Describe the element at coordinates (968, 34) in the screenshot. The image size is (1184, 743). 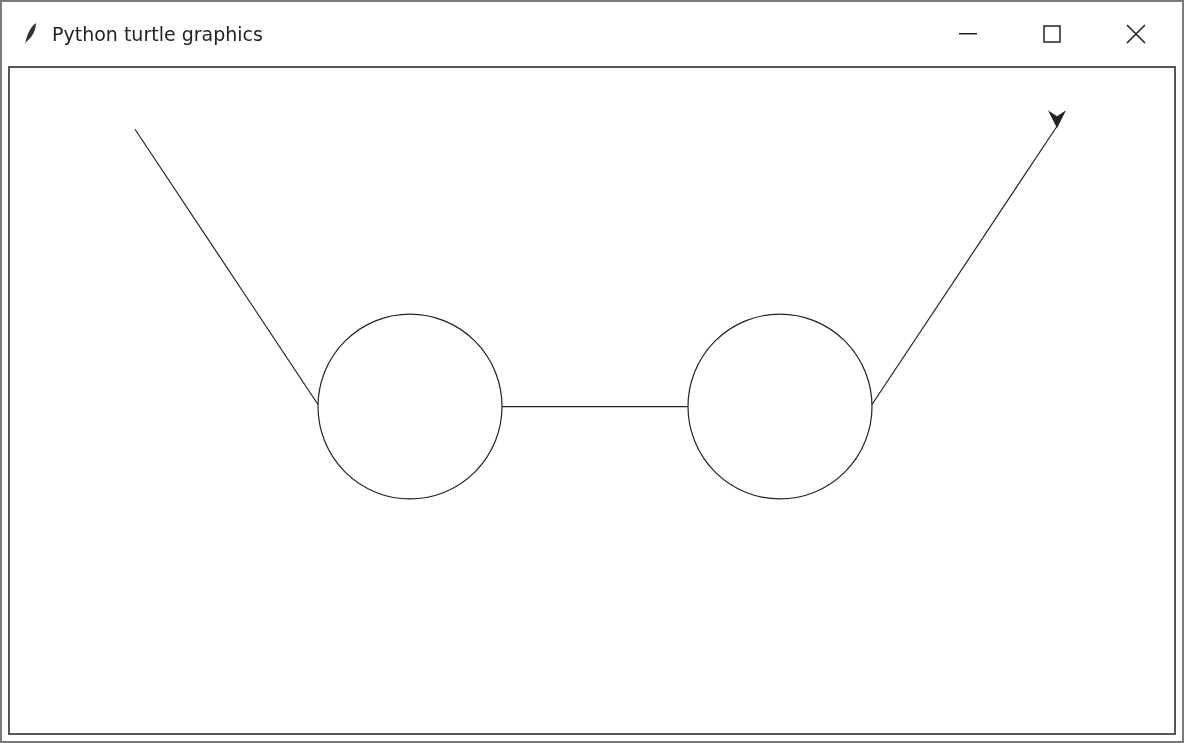
I see `minimize-icon` at that location.